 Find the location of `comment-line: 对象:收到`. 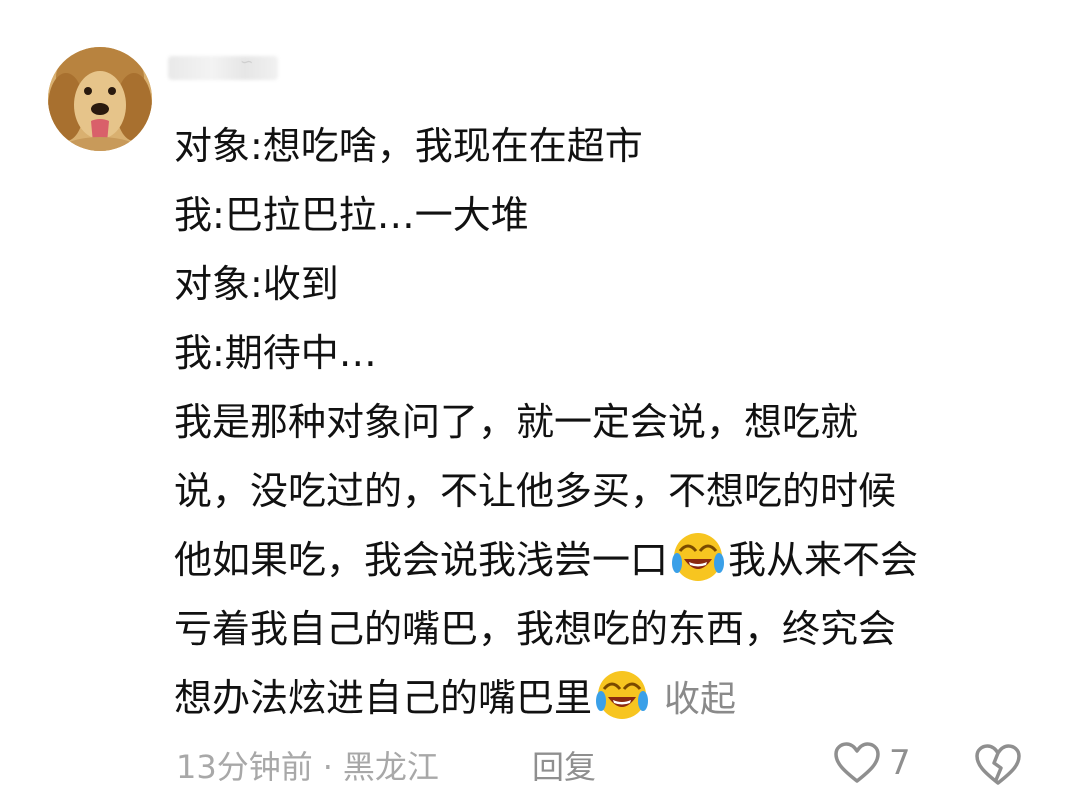

comment-line: 对象:收到 is located at coordinates (256, 284).